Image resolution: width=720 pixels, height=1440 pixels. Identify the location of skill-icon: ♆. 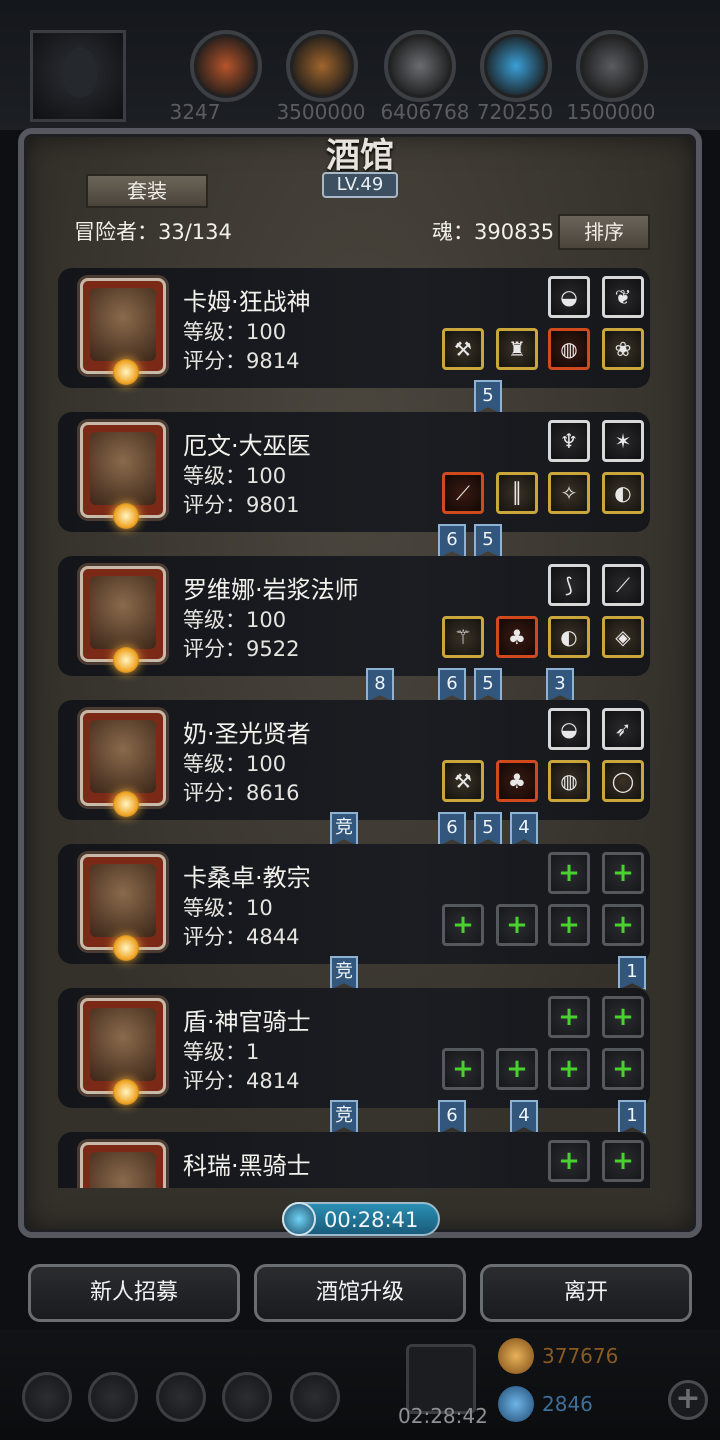
(569, 441).